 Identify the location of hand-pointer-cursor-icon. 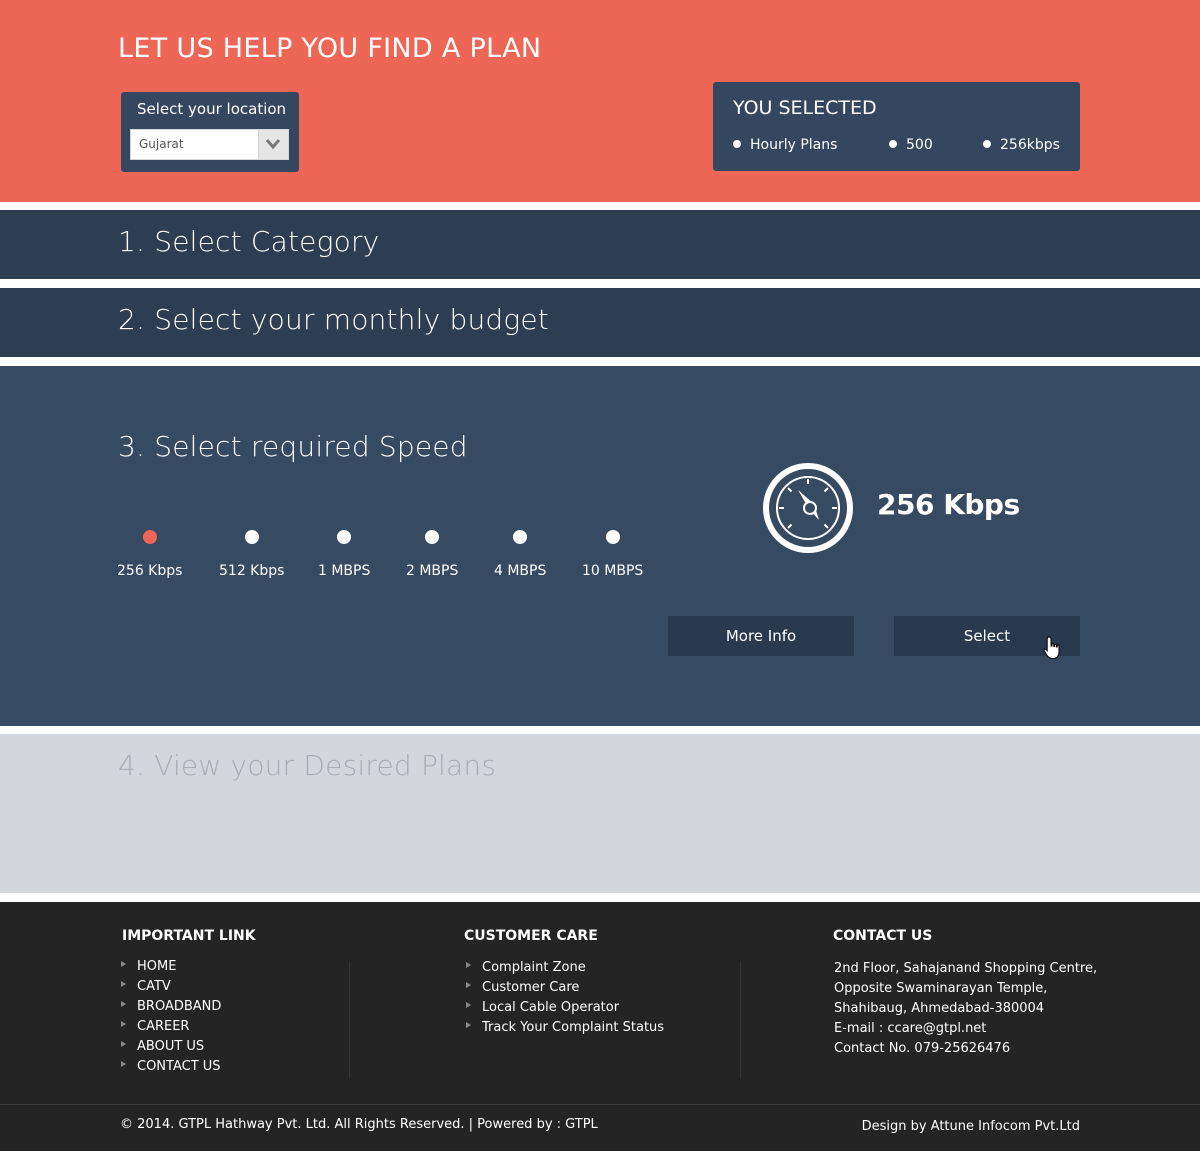
(1052, 650).